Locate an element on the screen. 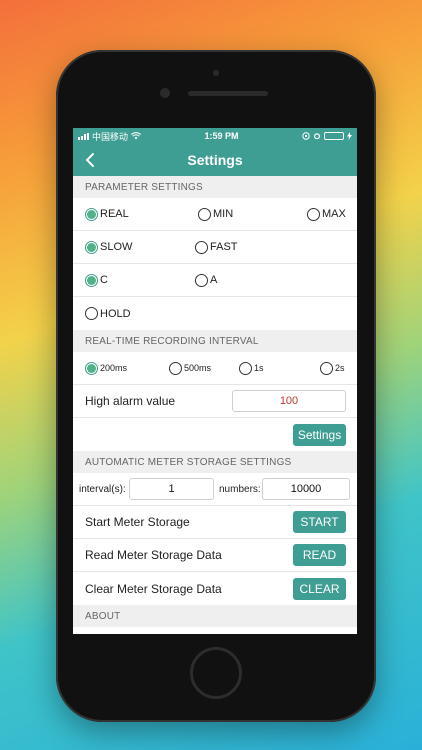 The image size is (422, 750). high-alarm-row: High alarm value 100 is located at coordinates (215, 401).